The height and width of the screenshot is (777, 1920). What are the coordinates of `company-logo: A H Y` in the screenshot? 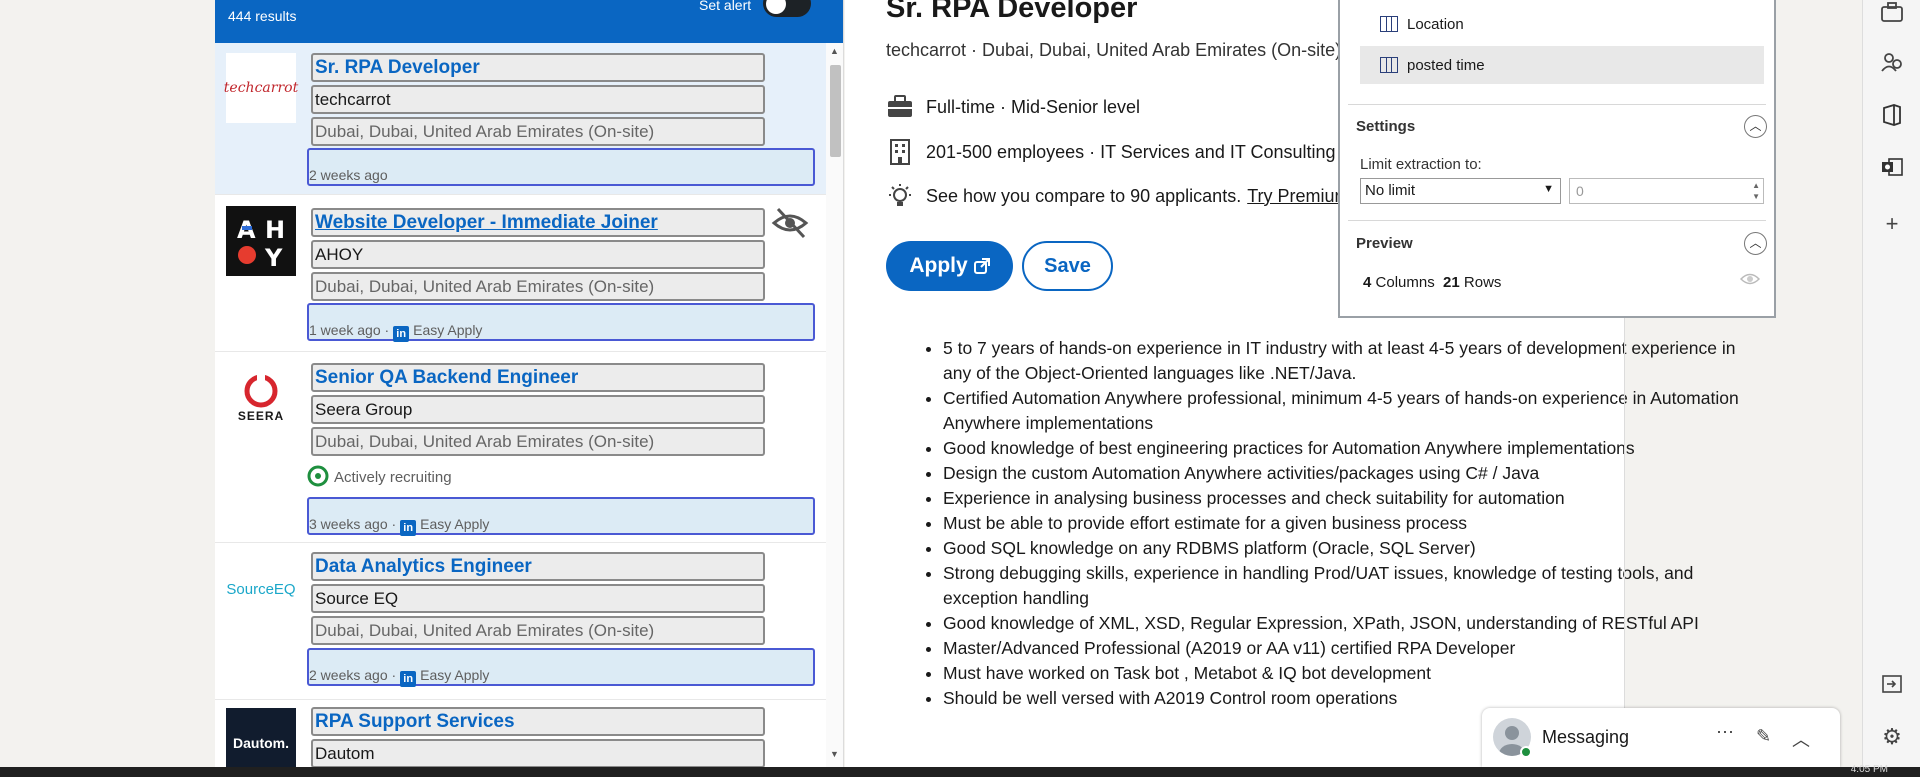 It's located at (261, 241).